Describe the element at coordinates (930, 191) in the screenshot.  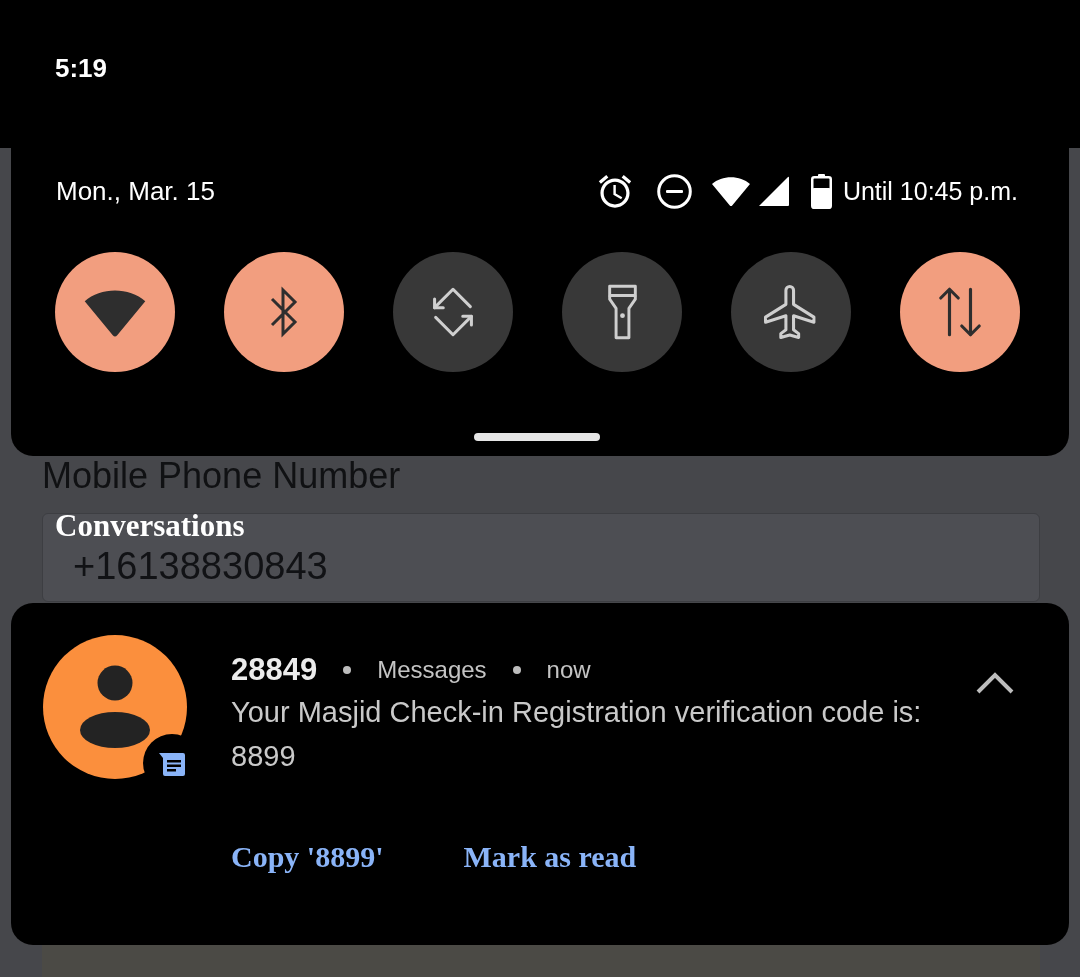
I see `battery-status: Until 10:45 p.m.` at that location.